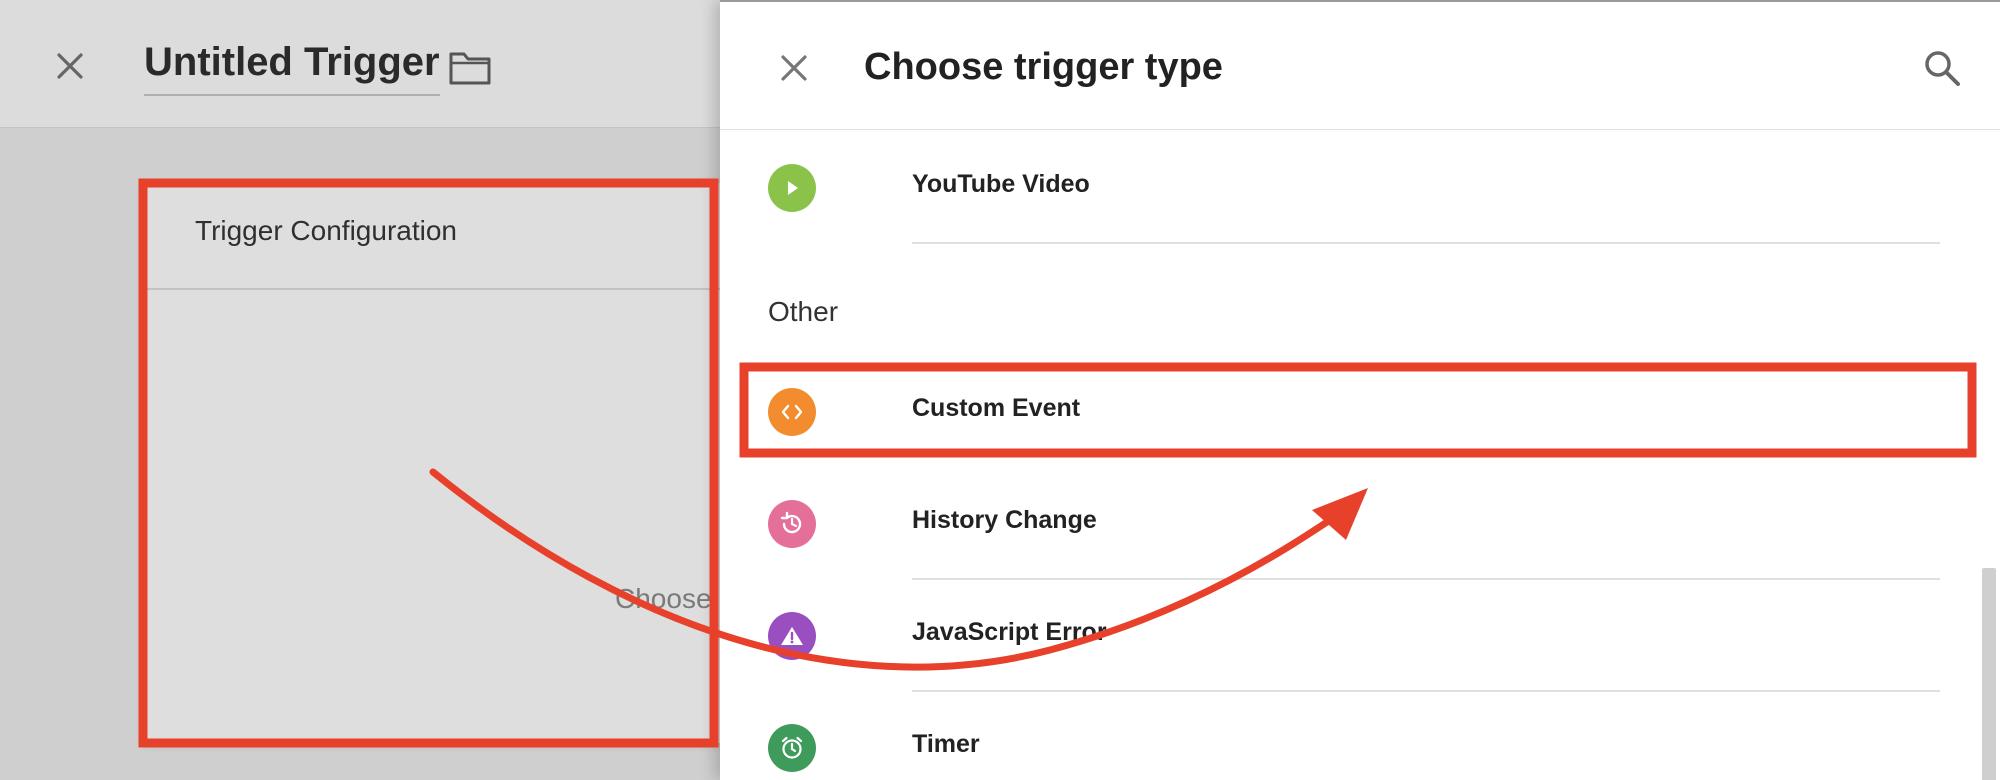  I want to click on panel-title: Choose trigger type, so click(1043, 67).